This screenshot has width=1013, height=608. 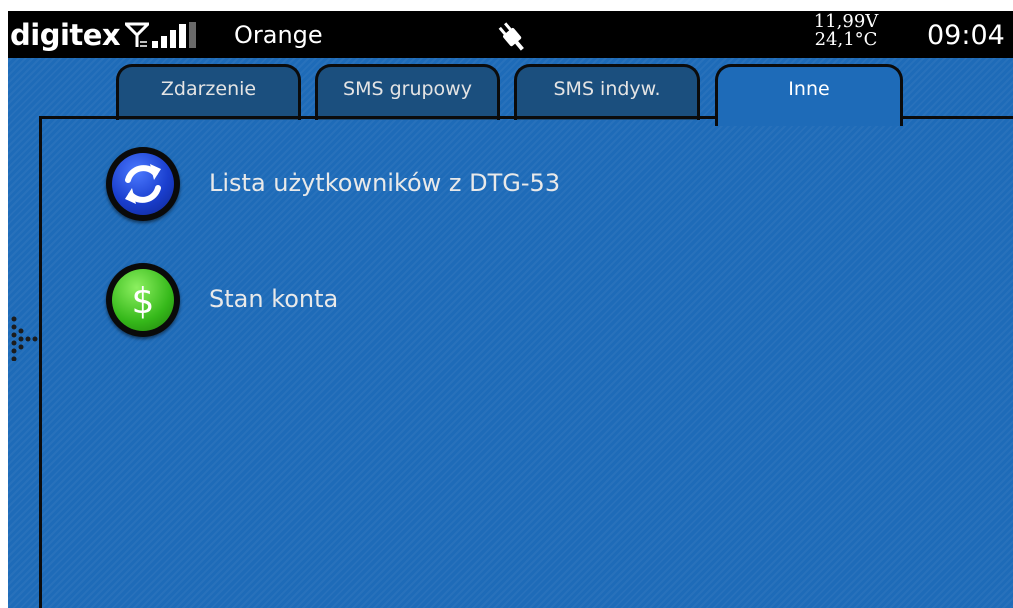 I want to click on carrier-name: Orange, so click(x=278, y=35).